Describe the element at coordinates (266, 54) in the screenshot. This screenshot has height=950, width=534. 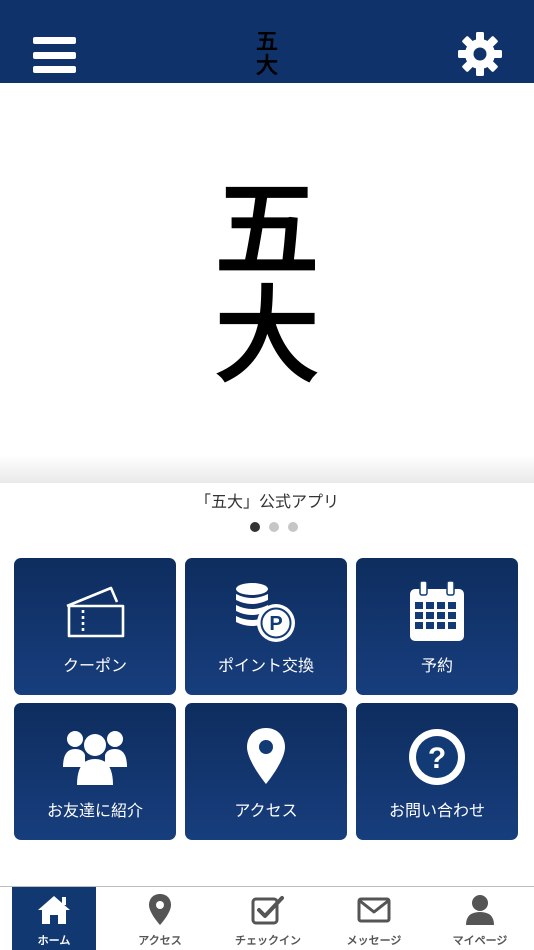
I see `header-logo: 五 大` at that location.